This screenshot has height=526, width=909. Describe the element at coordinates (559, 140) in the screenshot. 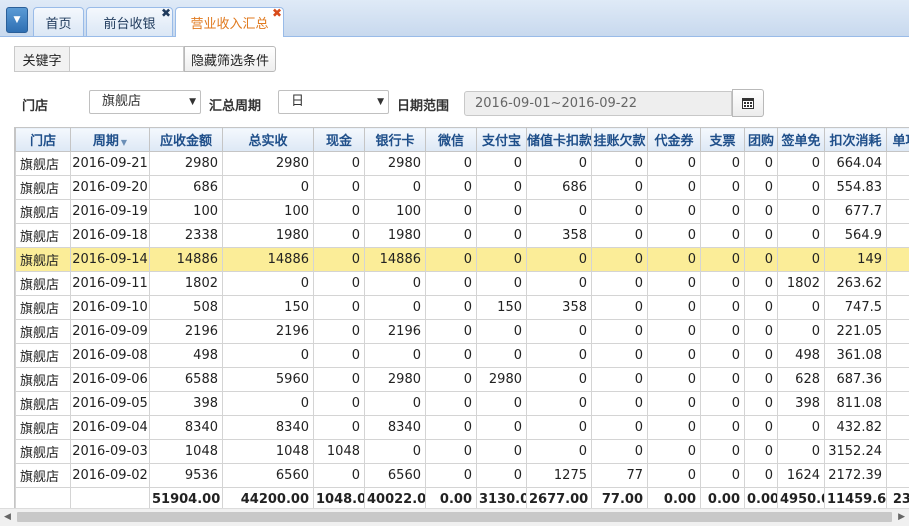

I see `column-header: 储值卡扣款` at that location.